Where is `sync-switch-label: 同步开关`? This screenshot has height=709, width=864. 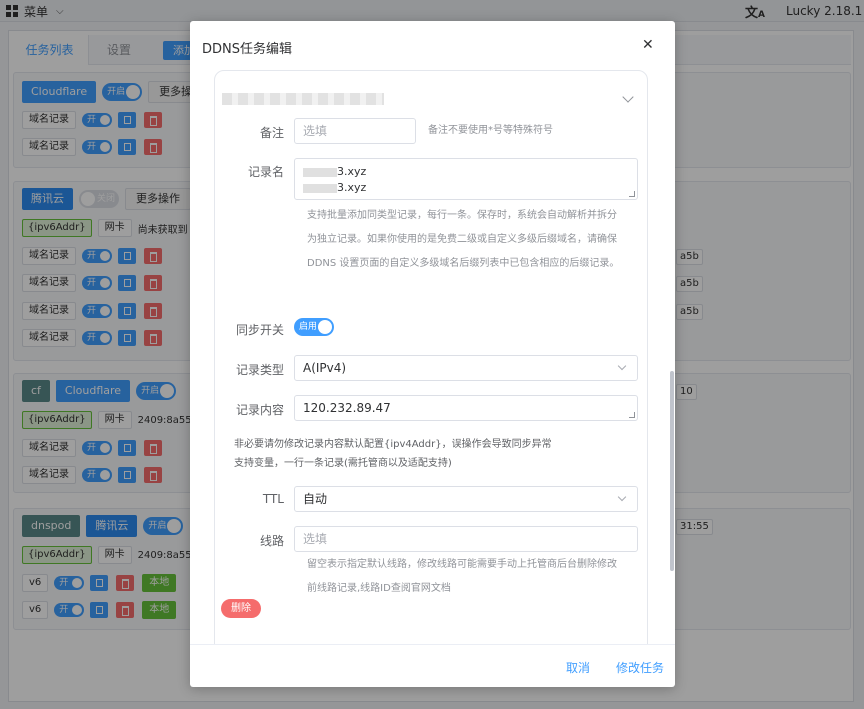
sync-switch-label: 同步开关 is located at coordinates (259, 330).